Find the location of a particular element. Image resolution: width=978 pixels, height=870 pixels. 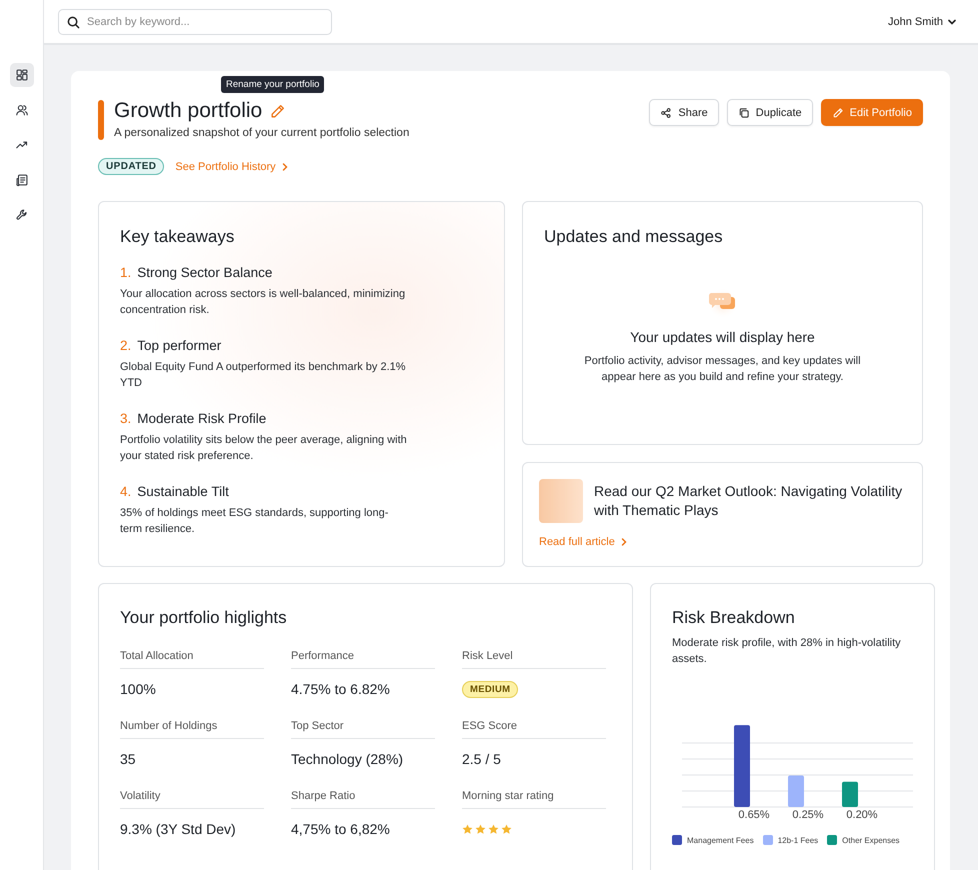

empty-title: Your updates will display here is located at coordinates (722, 337).